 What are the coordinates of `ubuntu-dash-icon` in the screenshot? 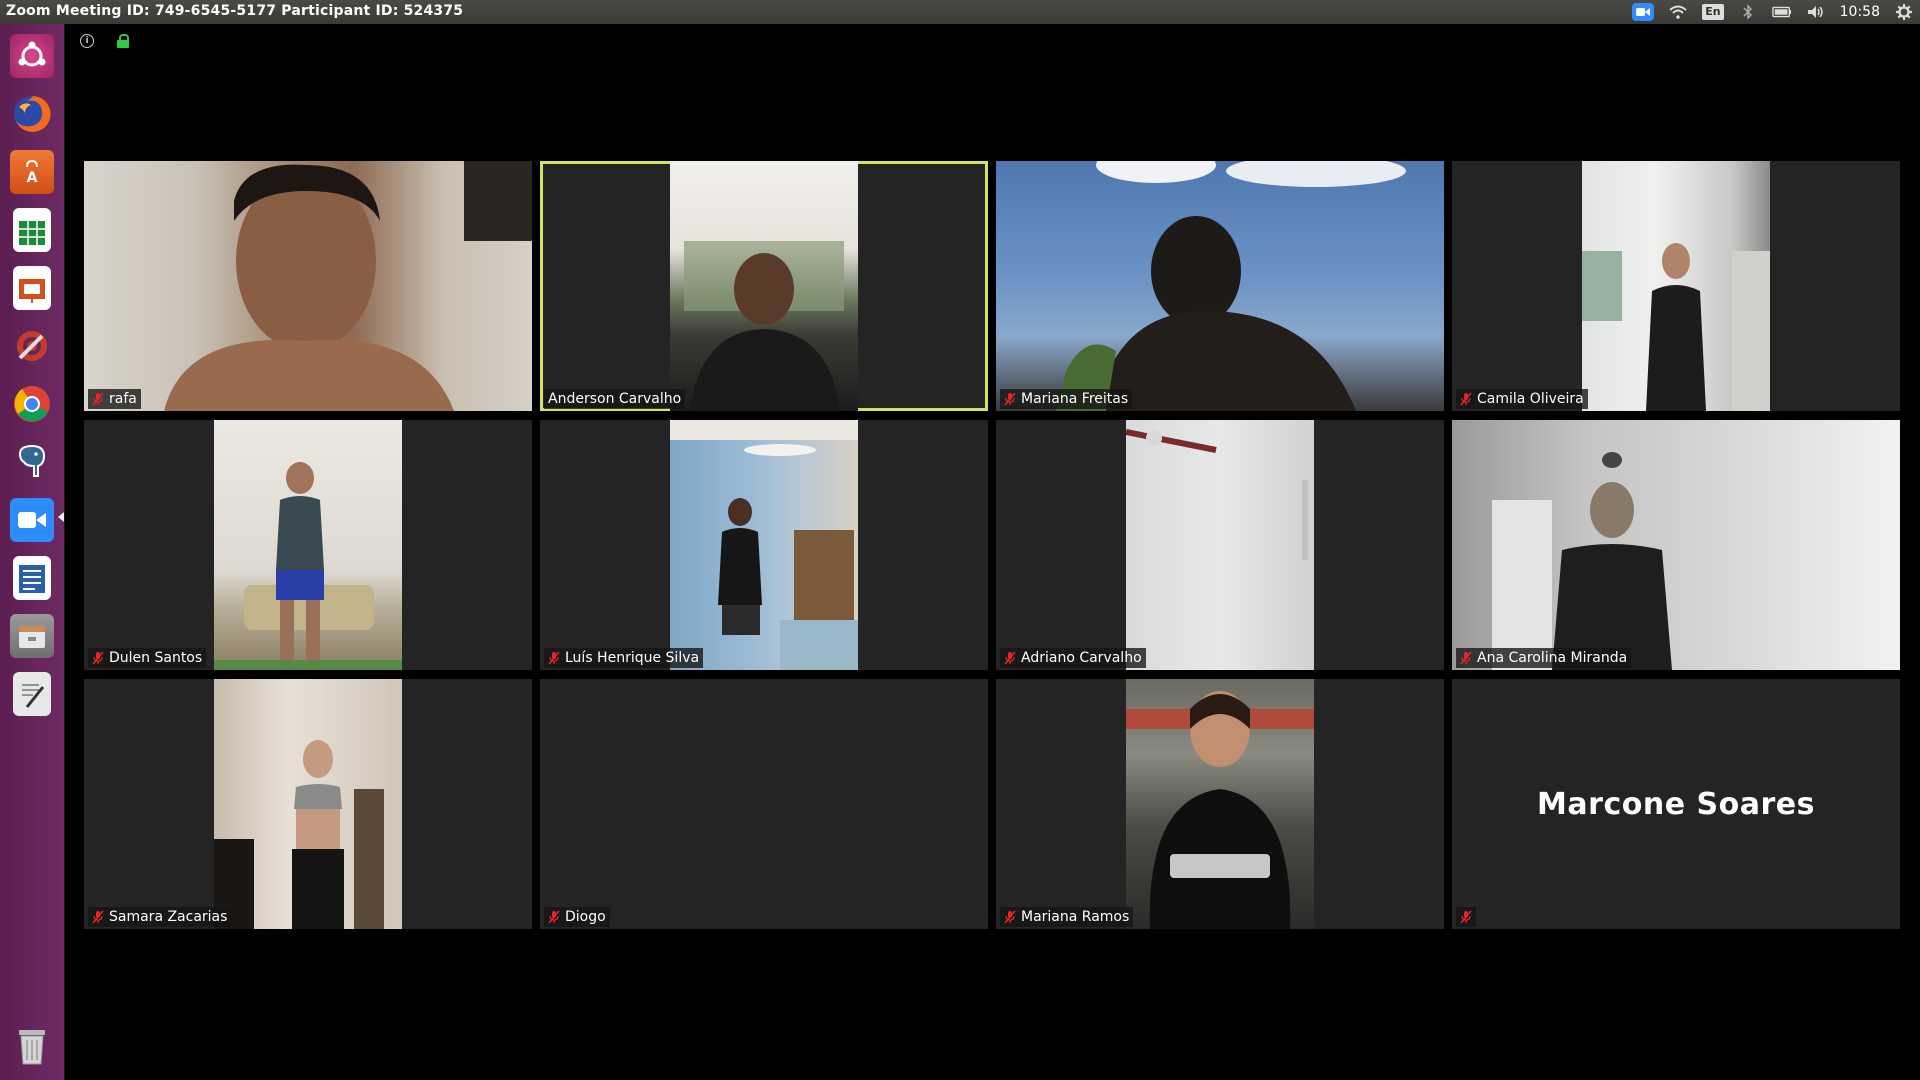 It's located at (32, 56).